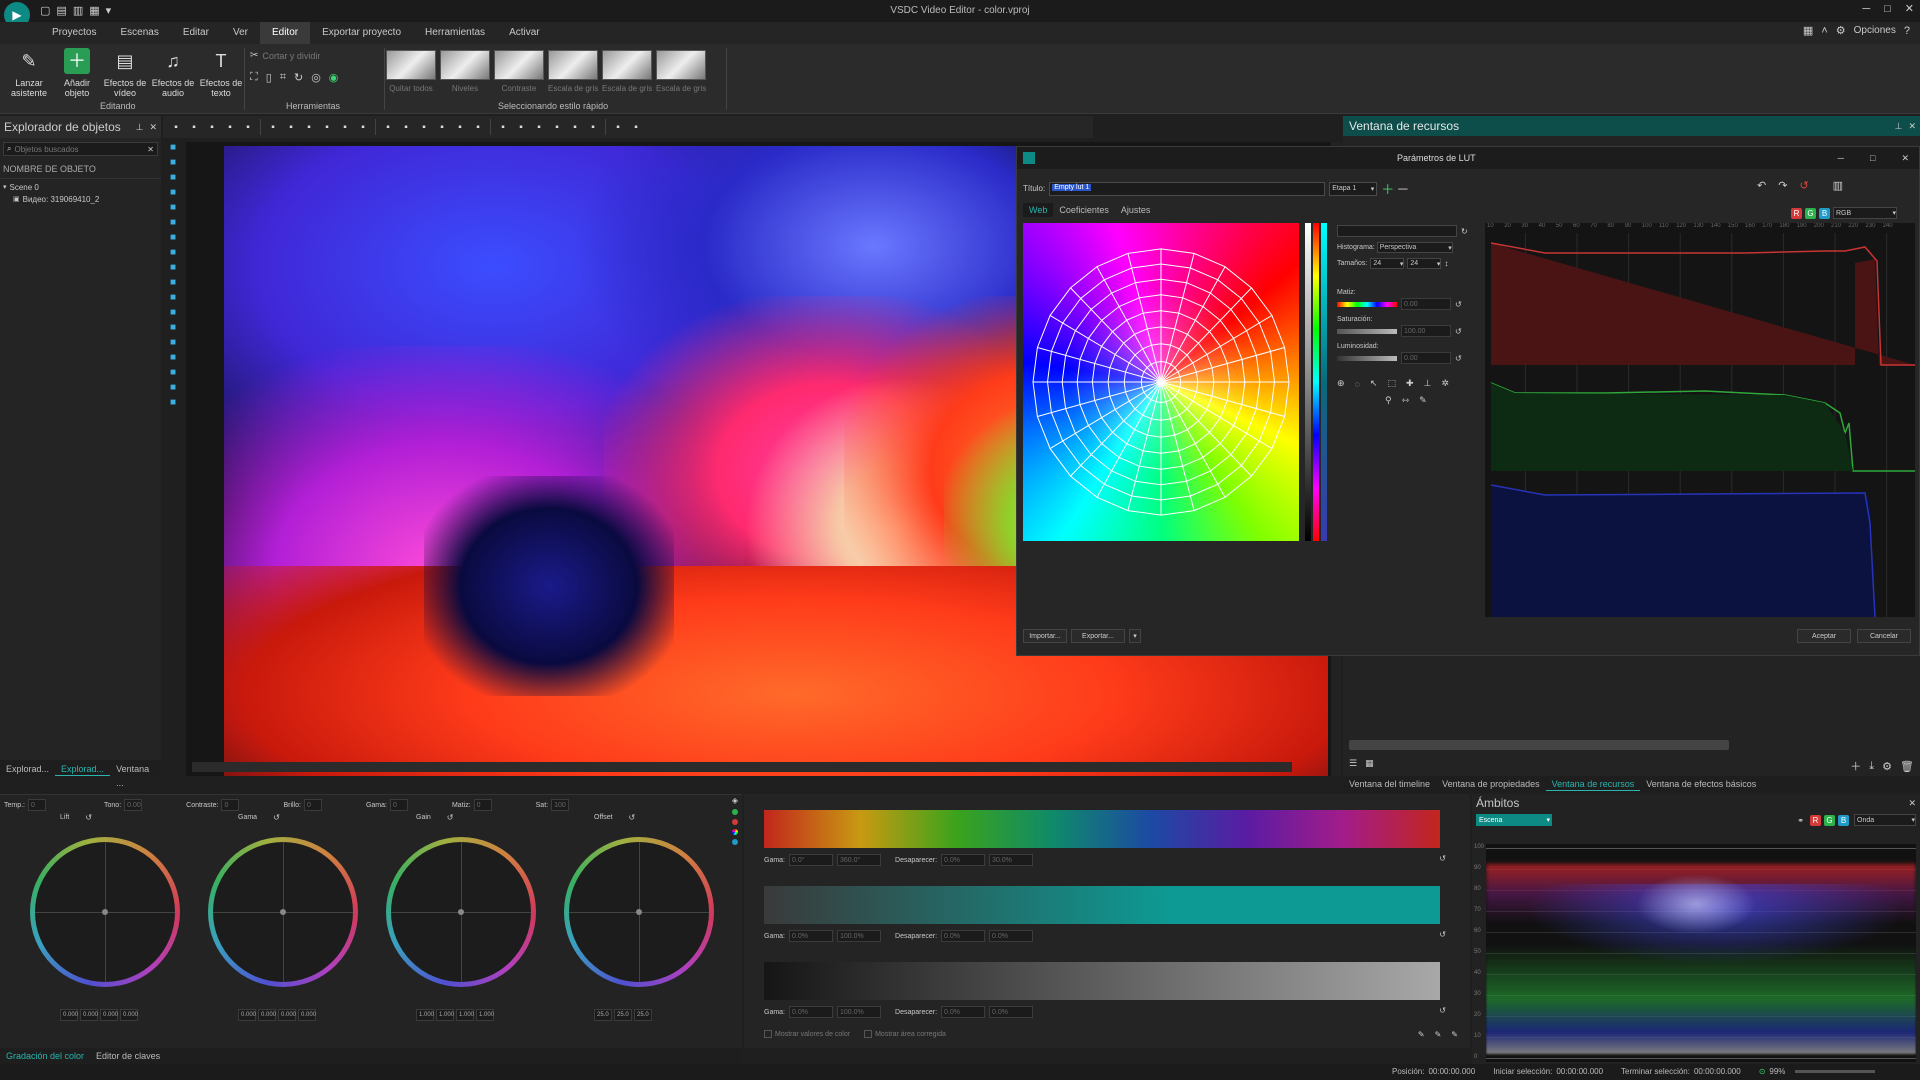 The width and height of the screenshot is (1920, 1080). Describe the element at coordinates (859, 1012) in the screenshot. I see `gama-max: 100.0%` at that location.